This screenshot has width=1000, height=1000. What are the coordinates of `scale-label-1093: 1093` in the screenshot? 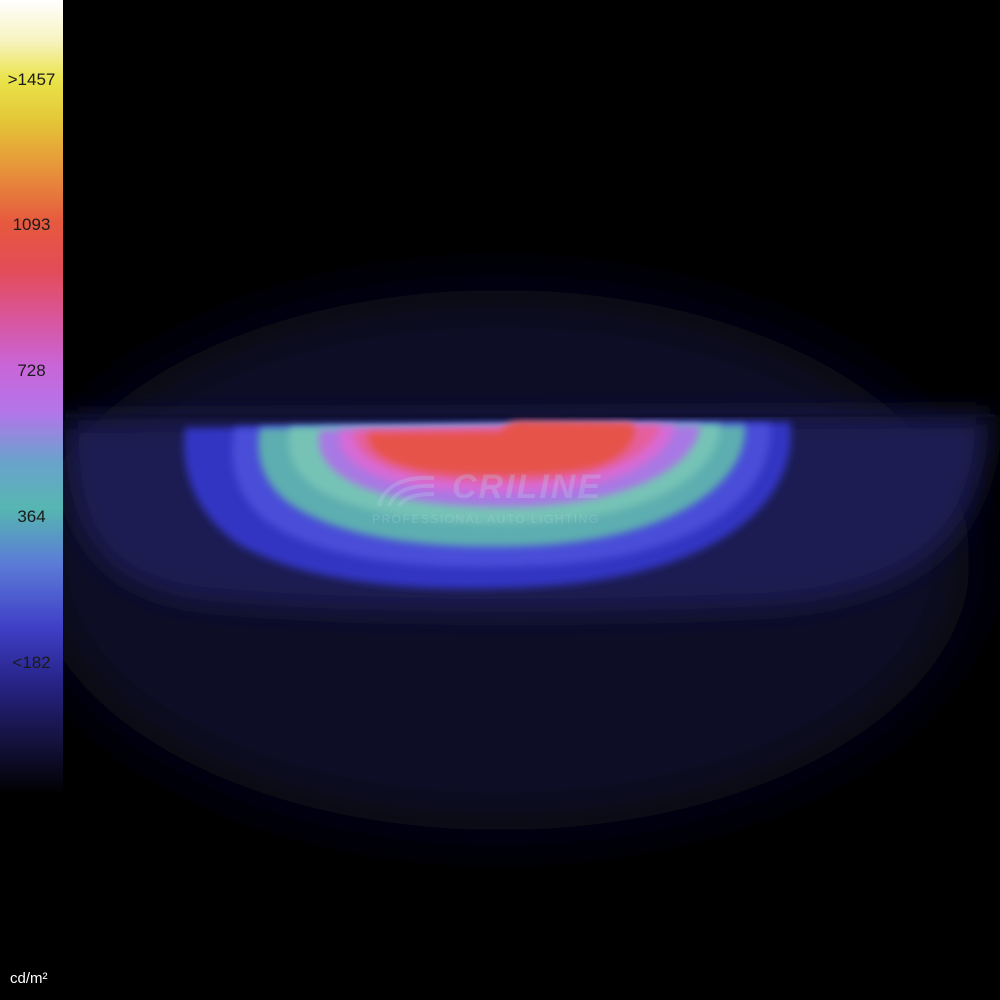 It's located at (31, 224).